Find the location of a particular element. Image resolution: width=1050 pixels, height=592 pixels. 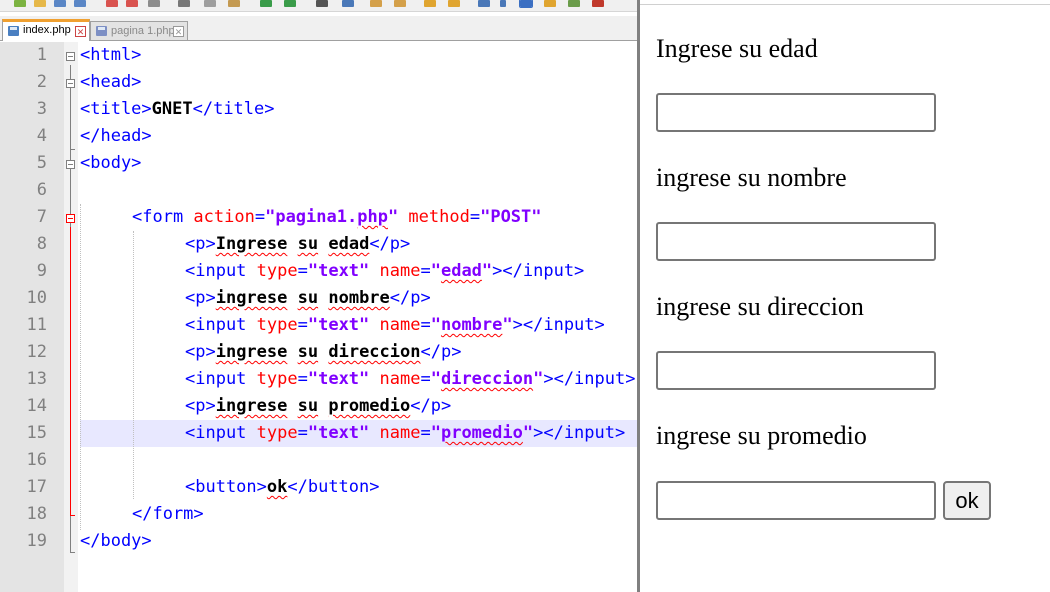

code-line-18: </form> is located at coordinates (168, 514).